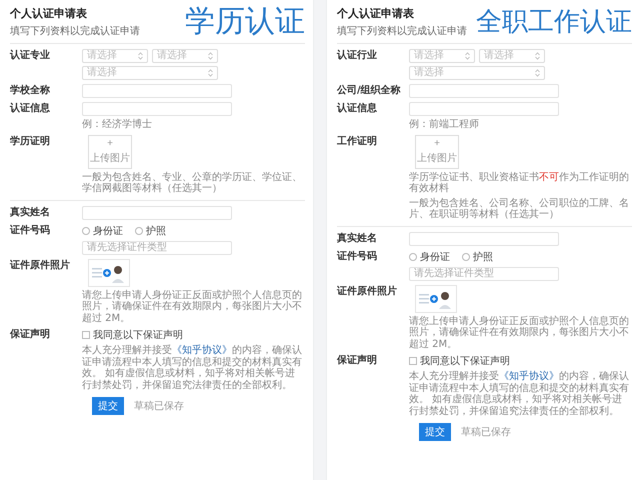 This screenshot has height=480, width=640. What do you see at coordinates (245, 22) in the screenshot?
I see `banner-title: 学历认证` at bounding box center [245, 22].